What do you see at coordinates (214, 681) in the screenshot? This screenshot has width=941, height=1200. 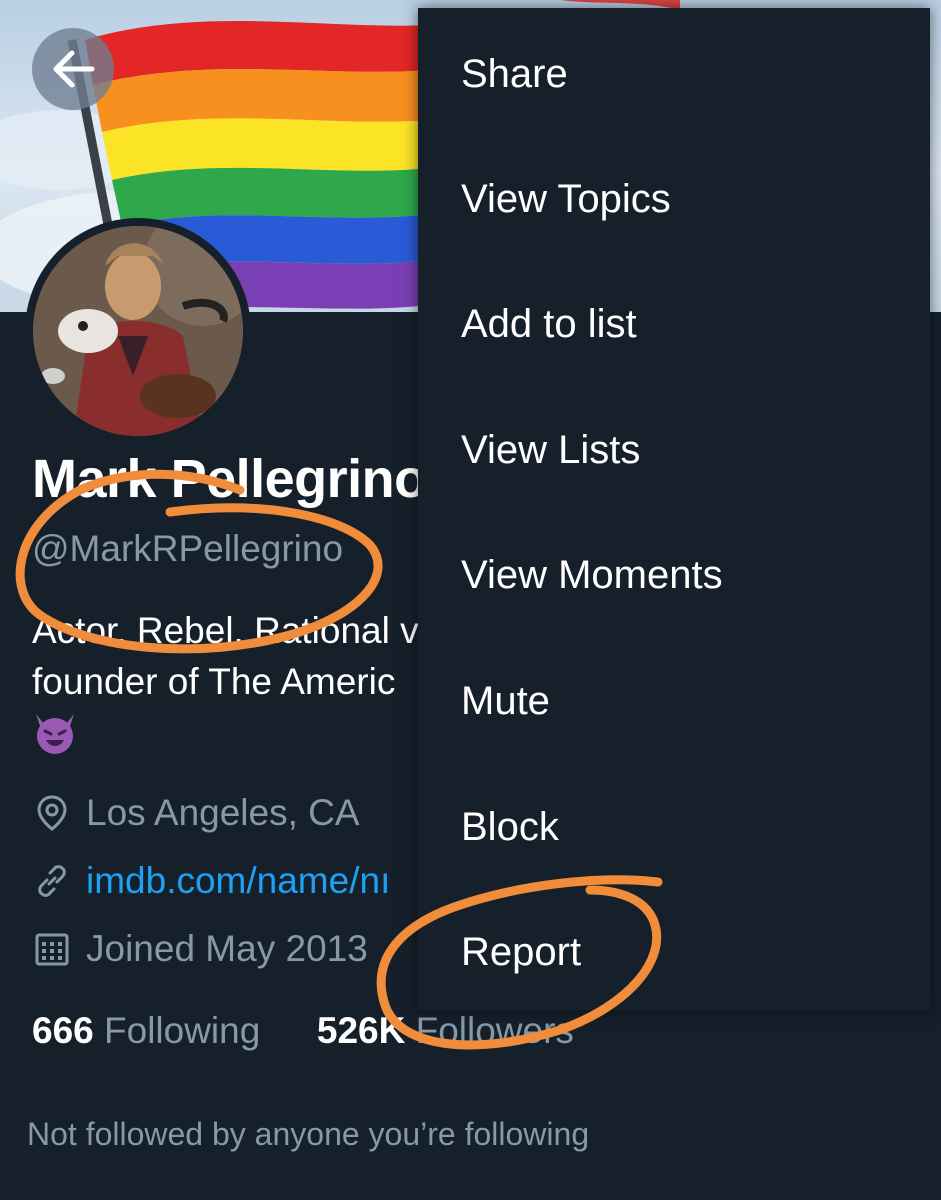 I see `bio-line: founder of The Americ` at bounding box center [214, 681].